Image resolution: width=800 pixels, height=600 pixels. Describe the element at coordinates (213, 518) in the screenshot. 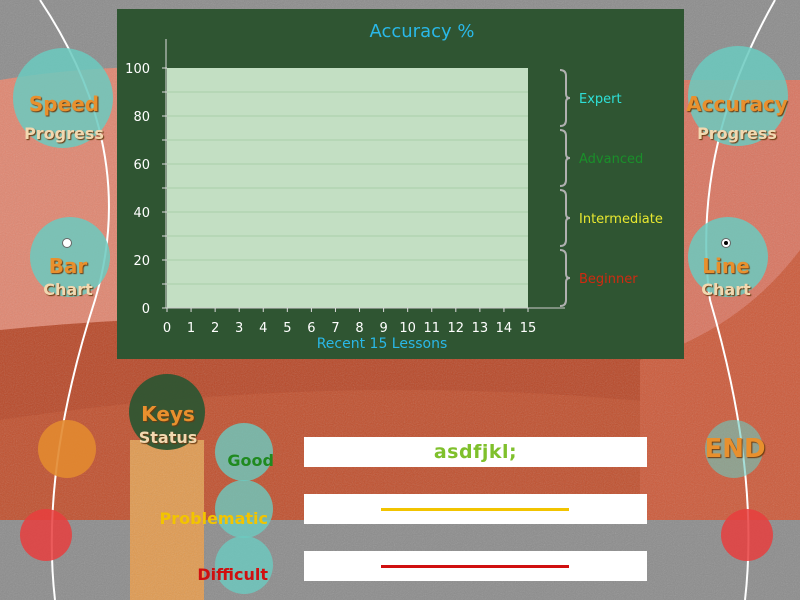

I see `problematic-label: Problematic` at that location.